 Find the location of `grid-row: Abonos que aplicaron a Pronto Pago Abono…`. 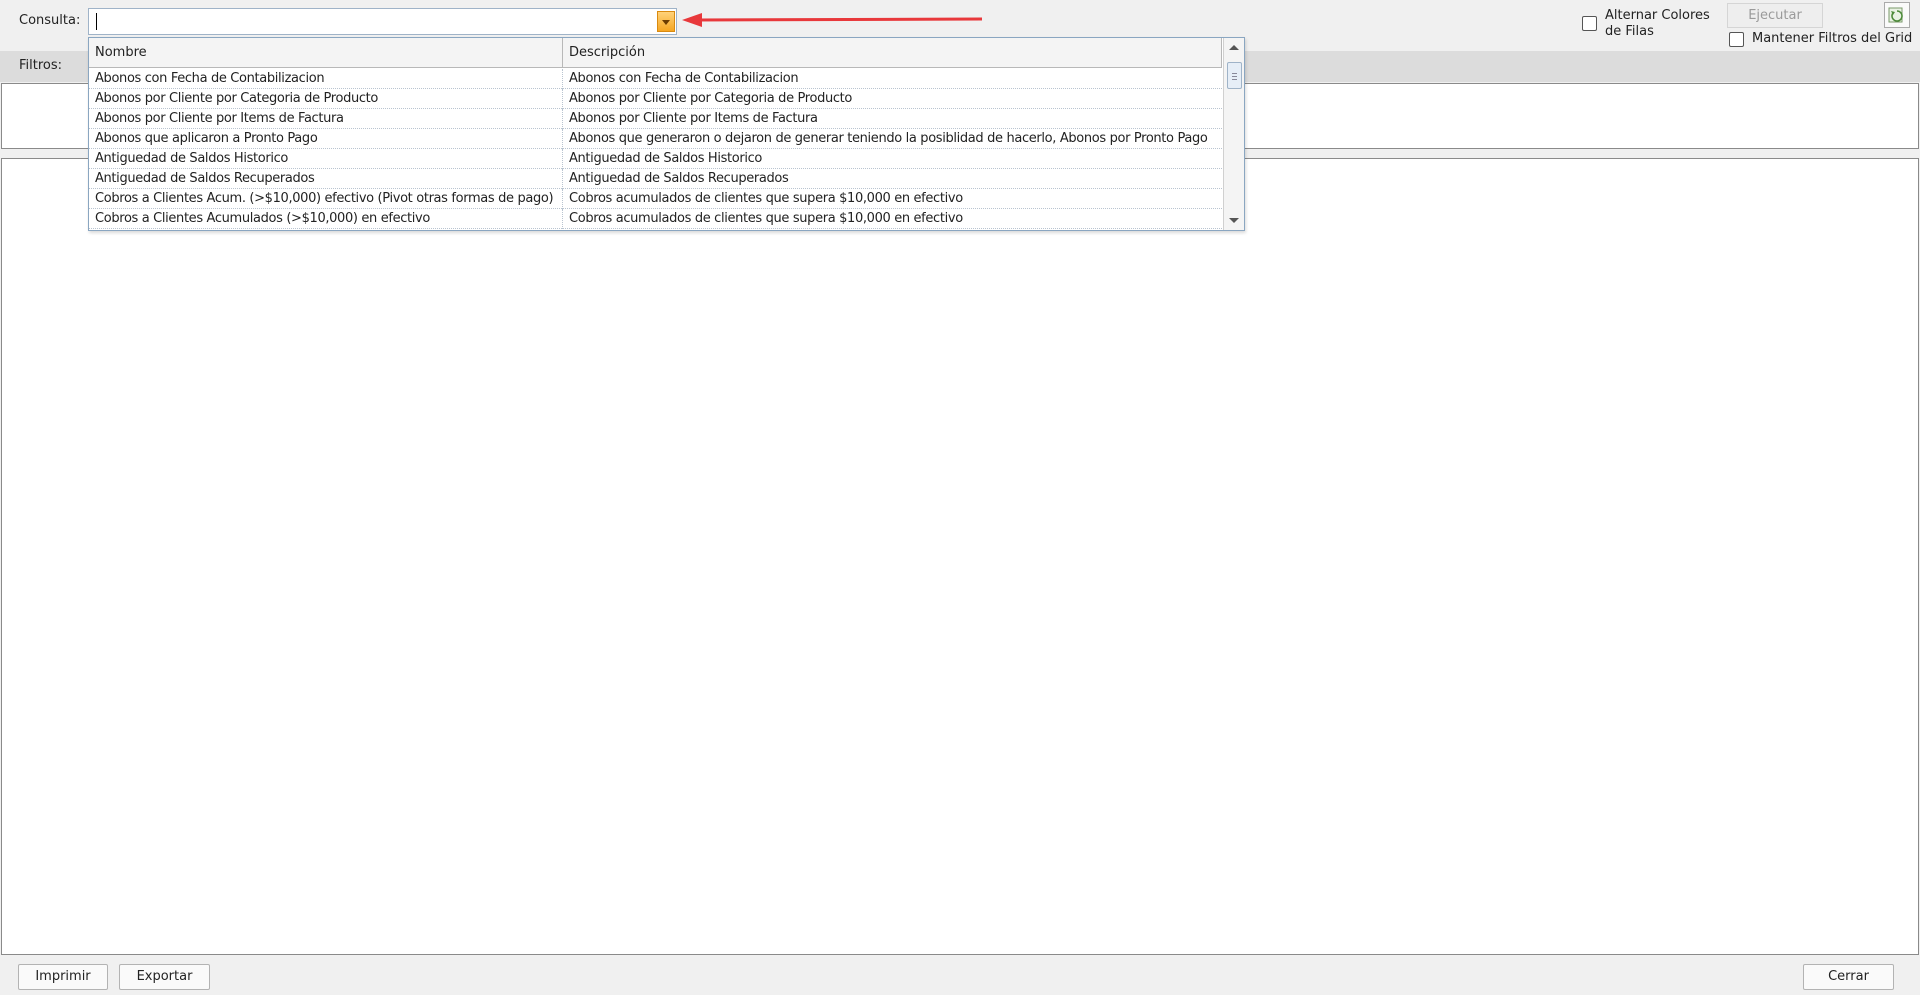

grid-row: Abonos que aplicaron a Pronto Pago Abono… is located at coordinates (655, 139).